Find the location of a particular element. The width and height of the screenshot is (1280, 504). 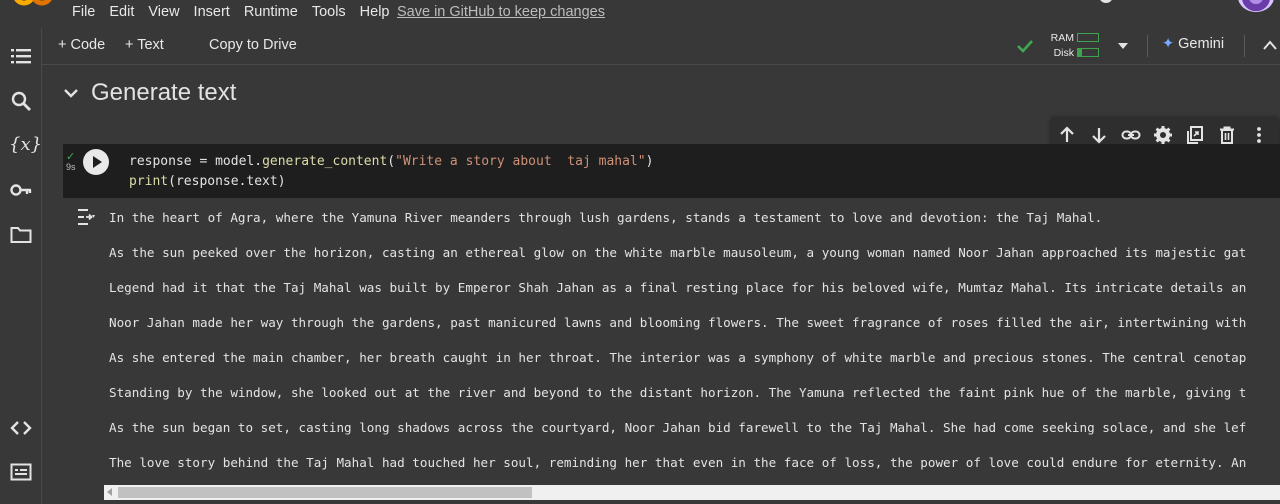

link-icon is located at coordinates (1131, 135).